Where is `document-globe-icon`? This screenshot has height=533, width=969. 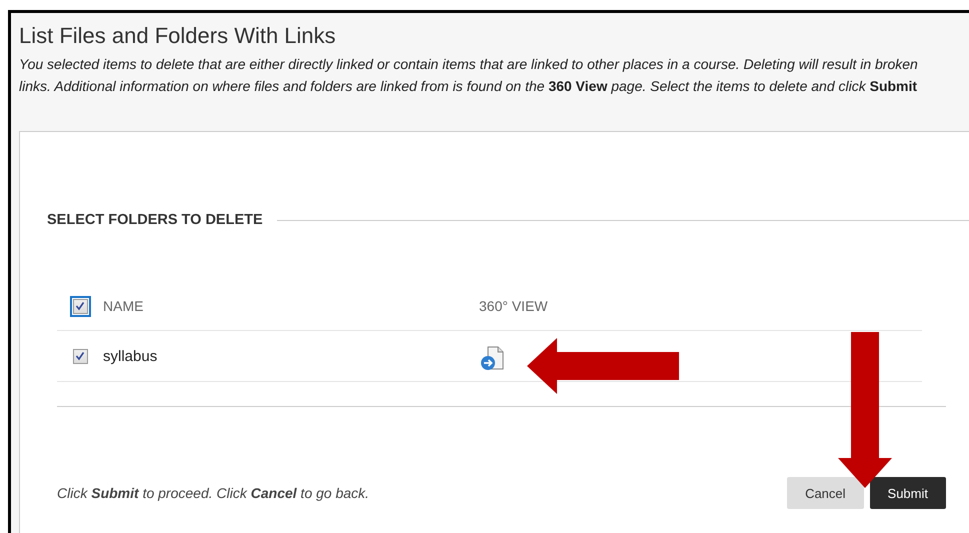
document-globe-icon is located at coordinates (492, 358).